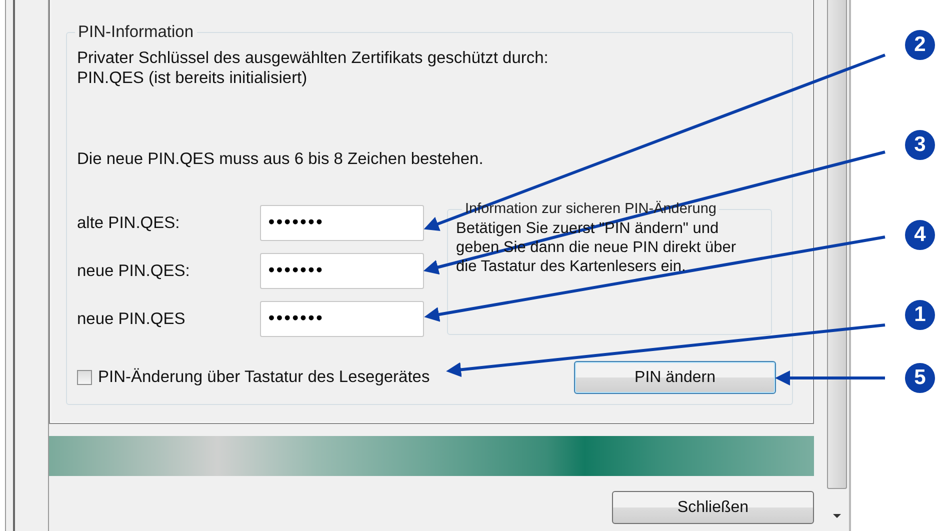  I want to click on callout-badge: 2, so click(920, 45).